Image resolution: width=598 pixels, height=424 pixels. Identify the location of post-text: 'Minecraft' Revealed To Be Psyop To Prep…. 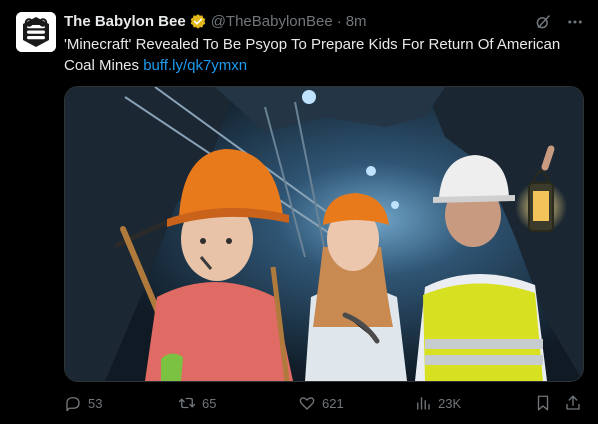
(312, 55).